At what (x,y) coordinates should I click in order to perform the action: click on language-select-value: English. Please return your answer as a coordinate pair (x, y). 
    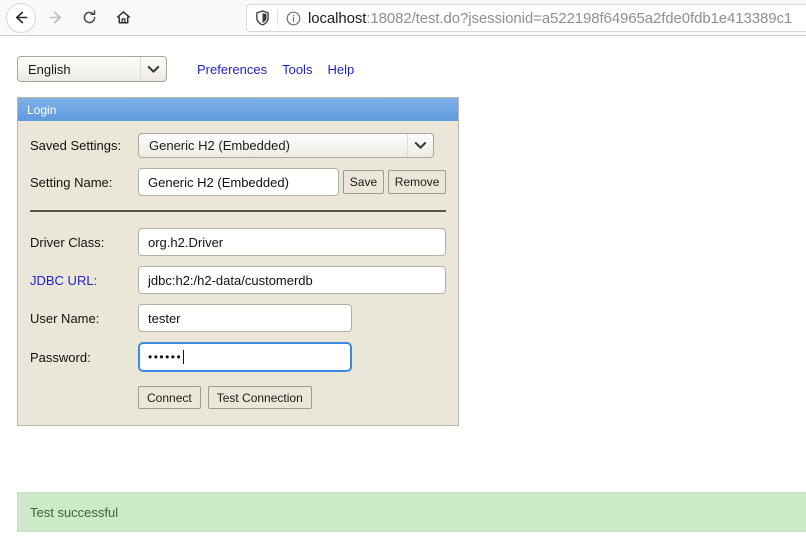
    Looking at the image, I should click on (49, 69).